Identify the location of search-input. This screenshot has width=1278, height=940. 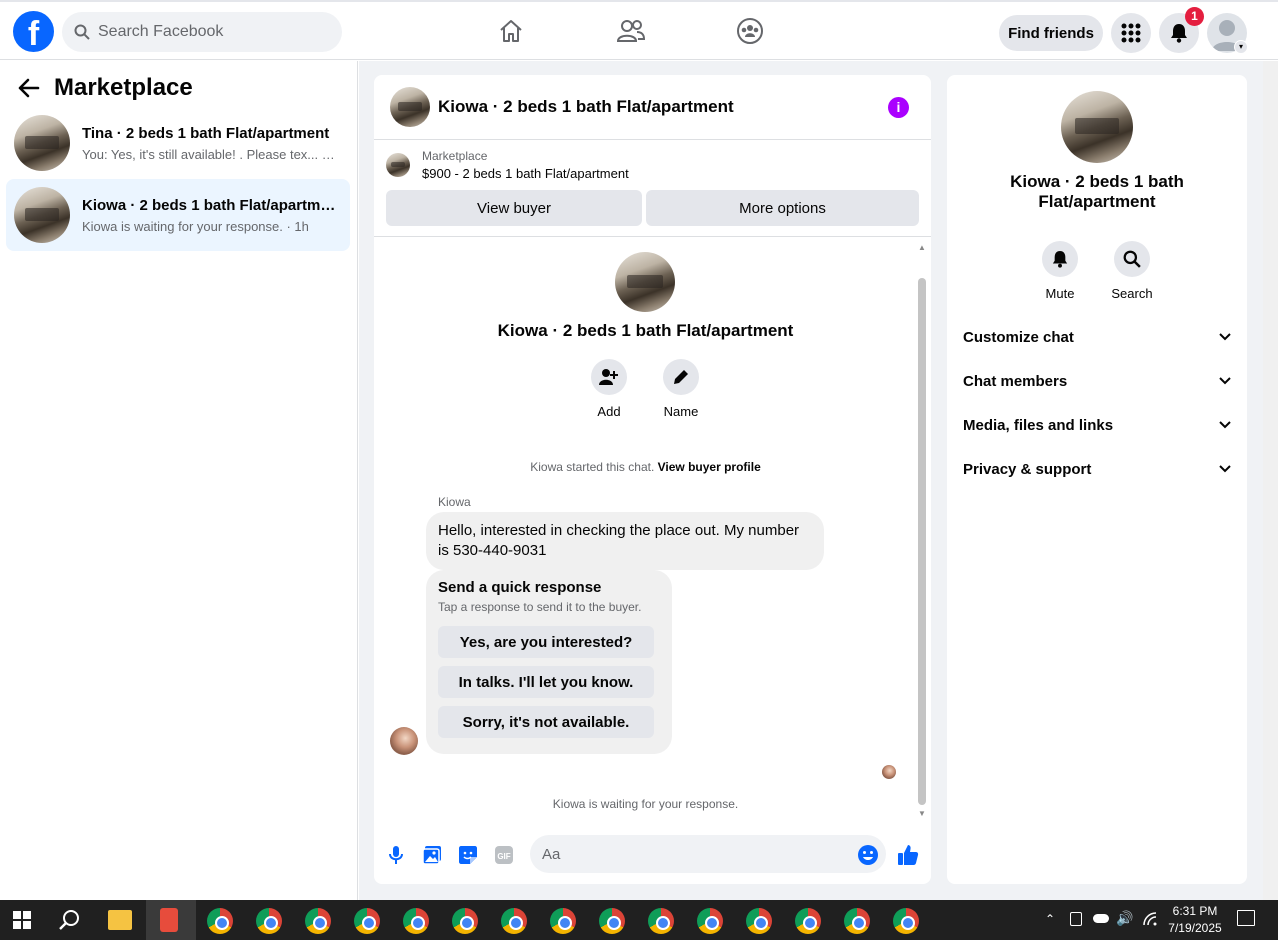
(208, 32).